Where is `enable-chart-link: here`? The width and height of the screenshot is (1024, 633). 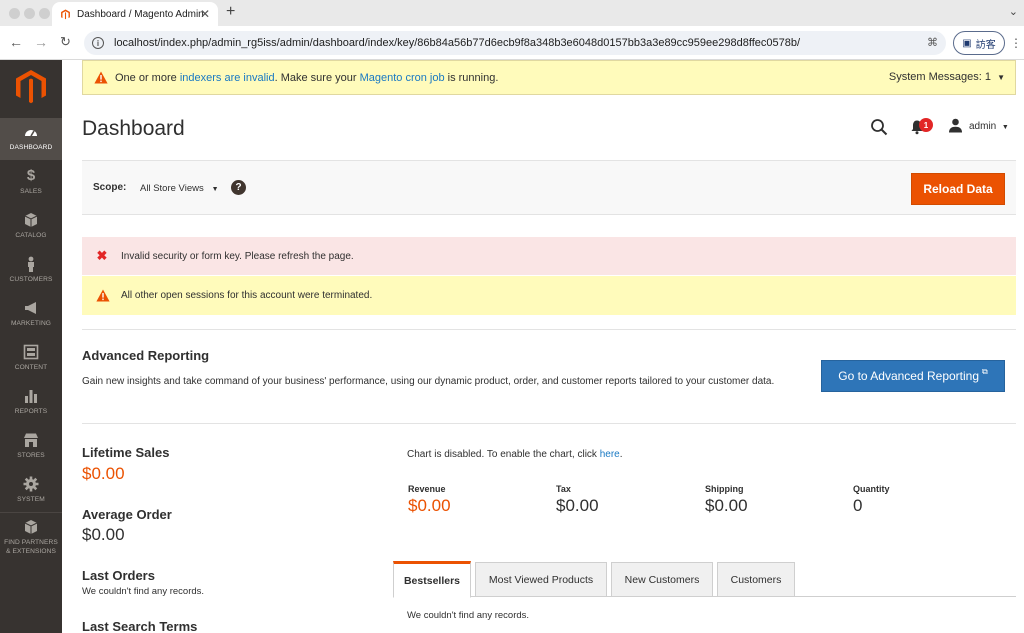
enable-chart-link: here is located at coordinates (610, 454).